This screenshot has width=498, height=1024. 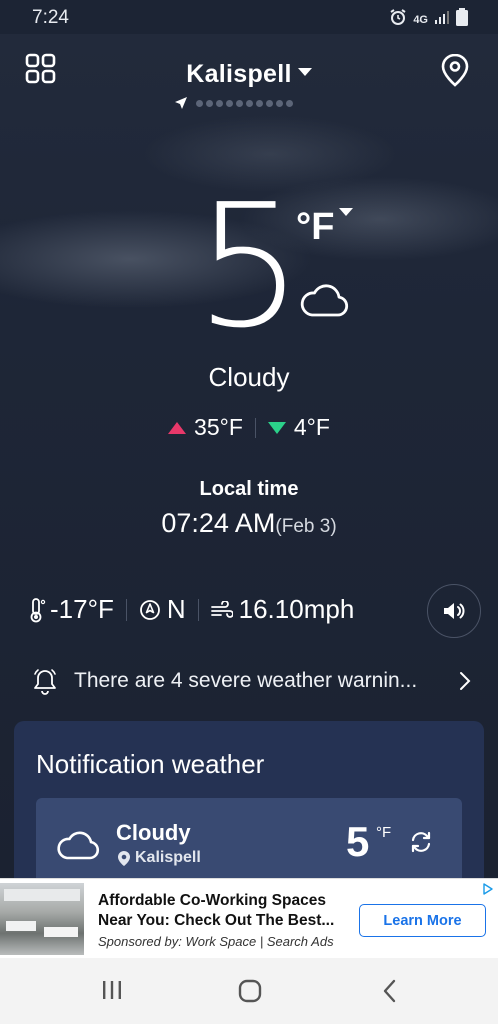 I want to click on sound-button, so click(x=454, y=611).